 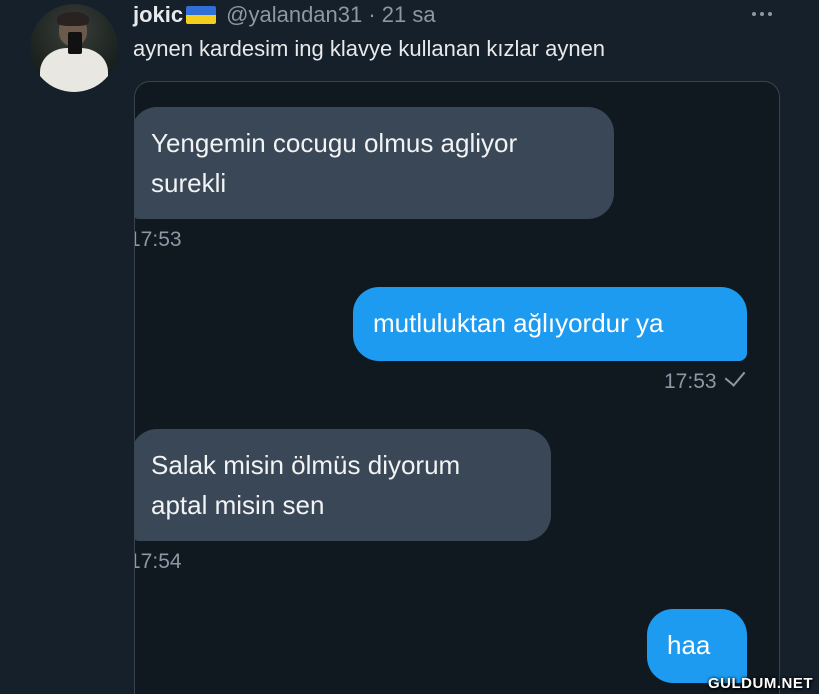 What do you see at coordinates (189, 183) in the screenshot?
I see `message-text: surekli` at bounding box center [189, 183].